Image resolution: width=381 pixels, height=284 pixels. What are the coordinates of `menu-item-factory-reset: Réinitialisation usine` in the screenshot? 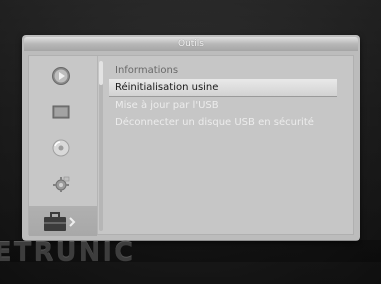 It's located at (223, 88).